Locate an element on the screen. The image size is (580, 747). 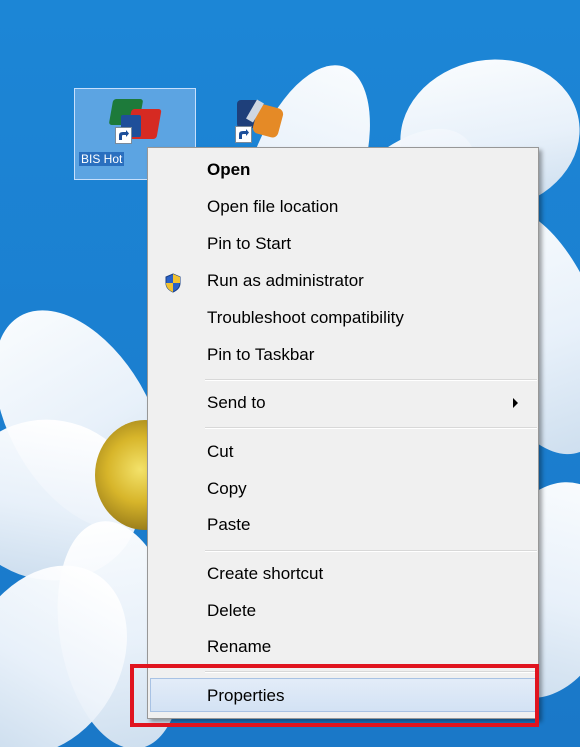
menu-item-create-shortcut: Create shortcut is located at coordinates (343, 574).